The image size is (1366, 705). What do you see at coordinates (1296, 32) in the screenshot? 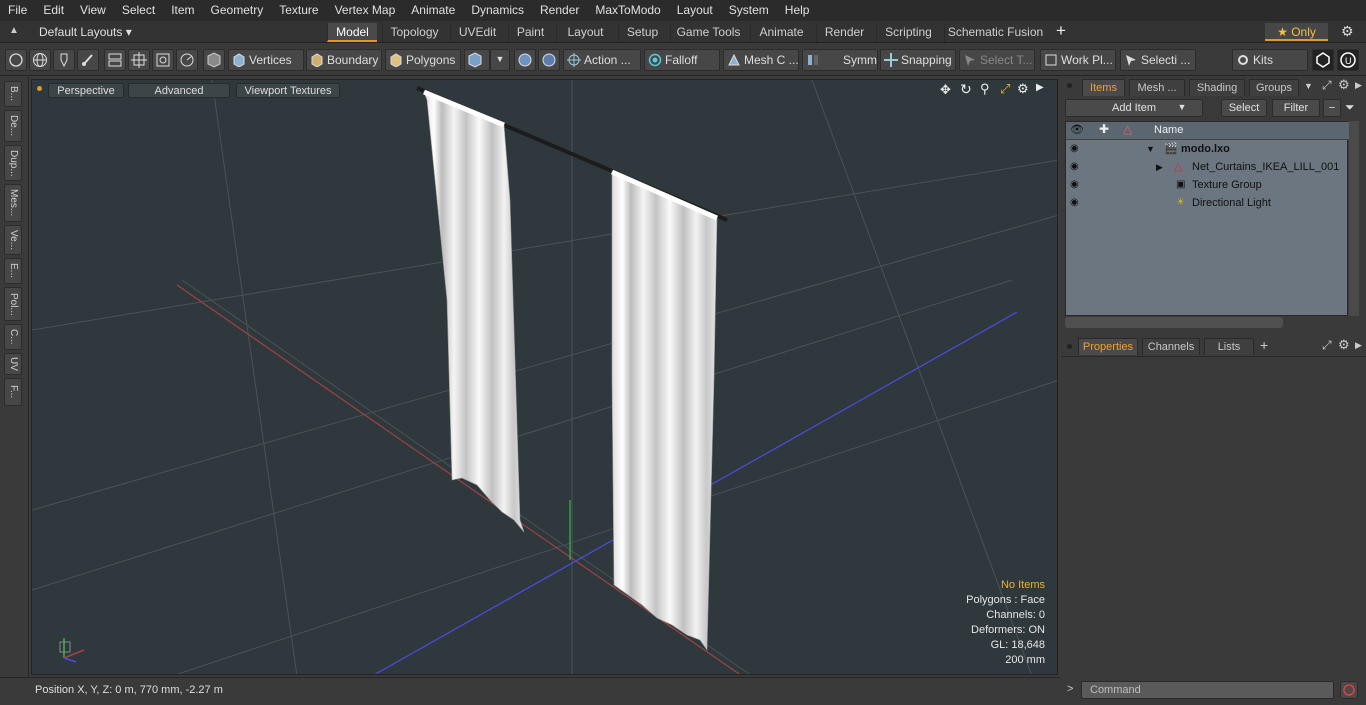
I see `only-toggle: ★ Only` at bounding box center [1296, 32].